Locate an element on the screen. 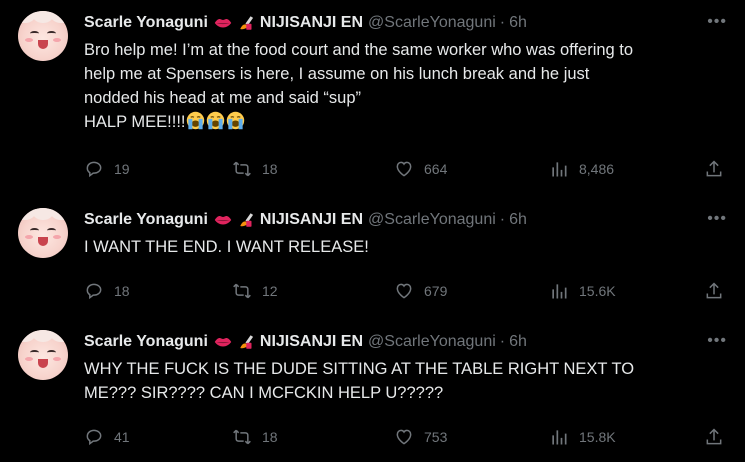 The width and height of the screenshot is (745, 462). tweet-actions: 19 18 664 8,486 is located at coordinates (409, 169).